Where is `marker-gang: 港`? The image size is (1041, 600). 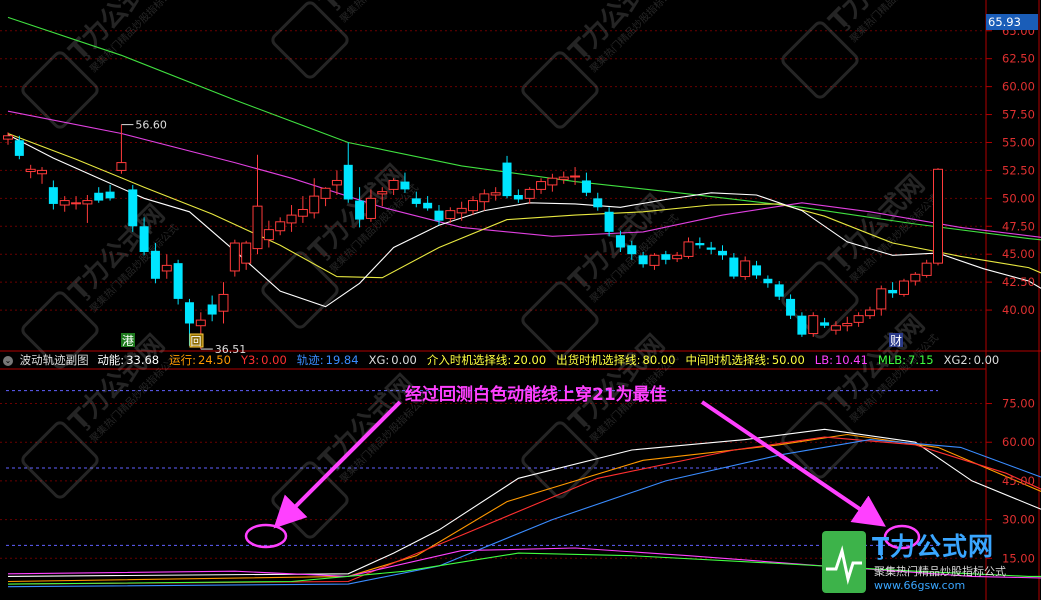
marker-gang: 港 is located at coordinates (128, 340).